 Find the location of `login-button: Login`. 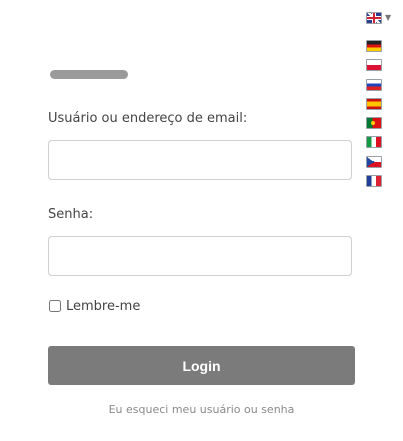

login-button: Login is located at coordinates (201, 365).